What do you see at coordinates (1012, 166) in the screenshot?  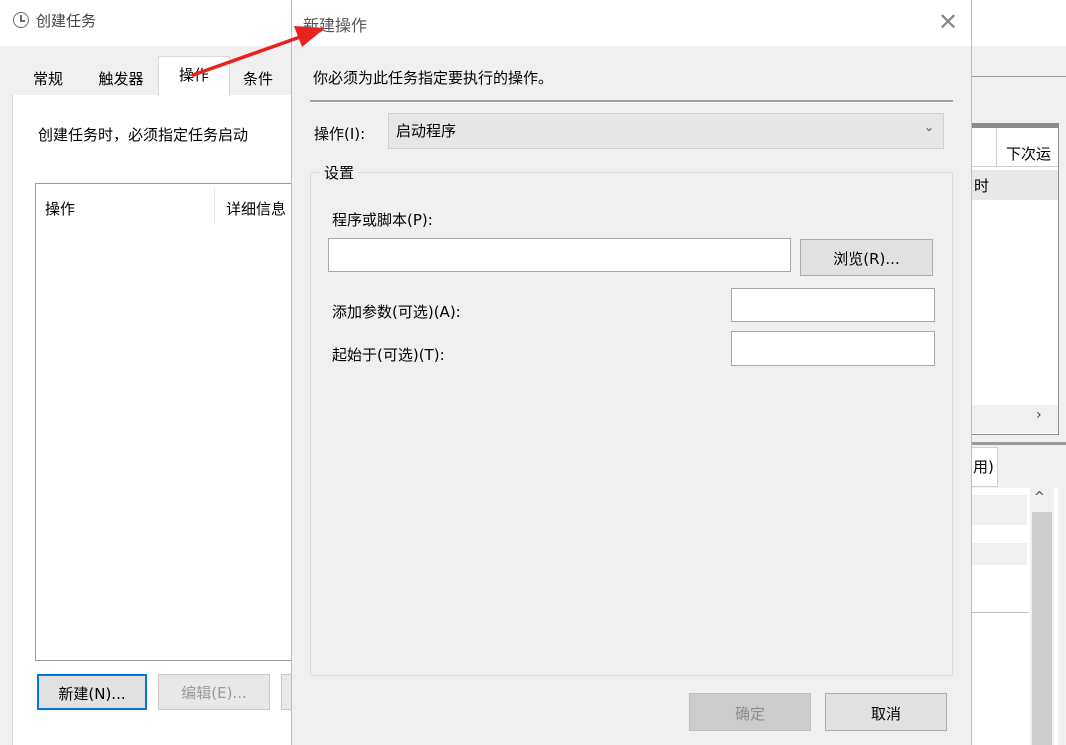 I see `table-header-divider` at bounding box center [1012, 166].